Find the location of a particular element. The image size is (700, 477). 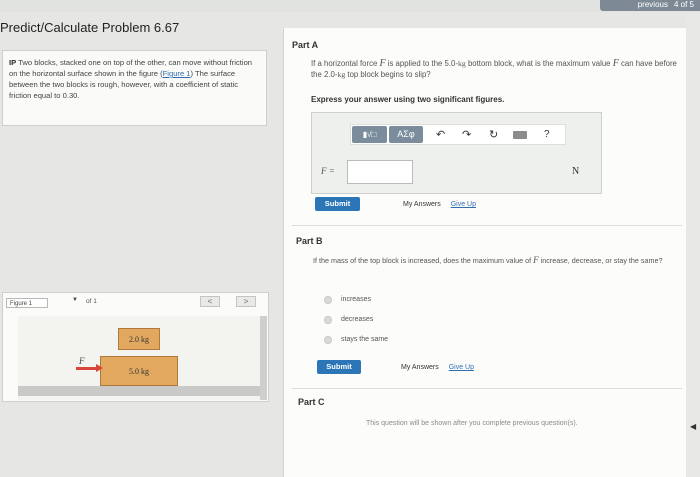

keyboard-icon is located at coordinates (520, 135).